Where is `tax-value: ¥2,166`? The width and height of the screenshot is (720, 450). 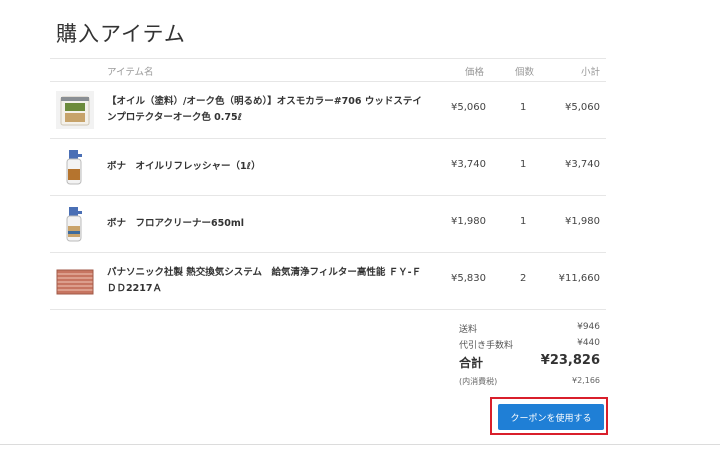 tax-value: ¥2,166 is located at coordinates (586, 380).